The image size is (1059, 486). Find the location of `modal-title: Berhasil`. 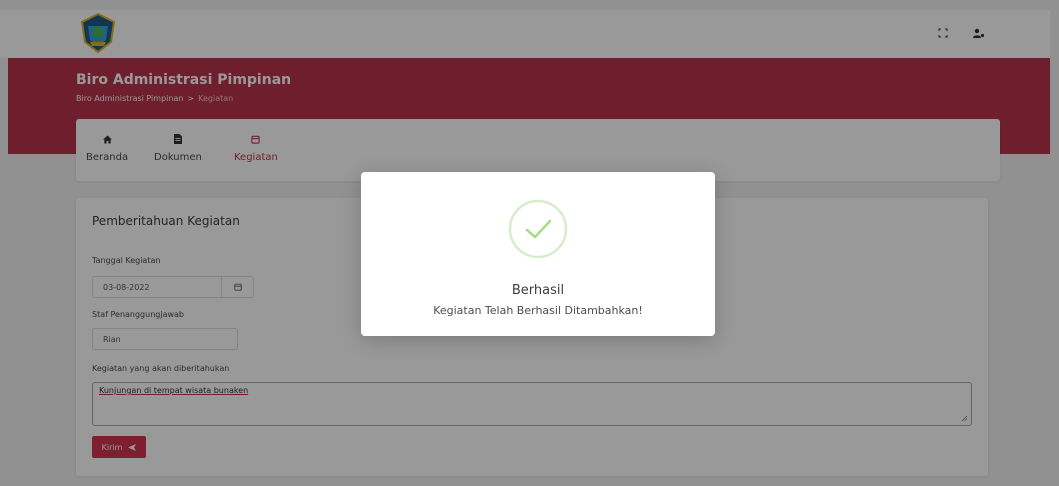

modal-title: Berhasil is located at coordinates (538, 290).